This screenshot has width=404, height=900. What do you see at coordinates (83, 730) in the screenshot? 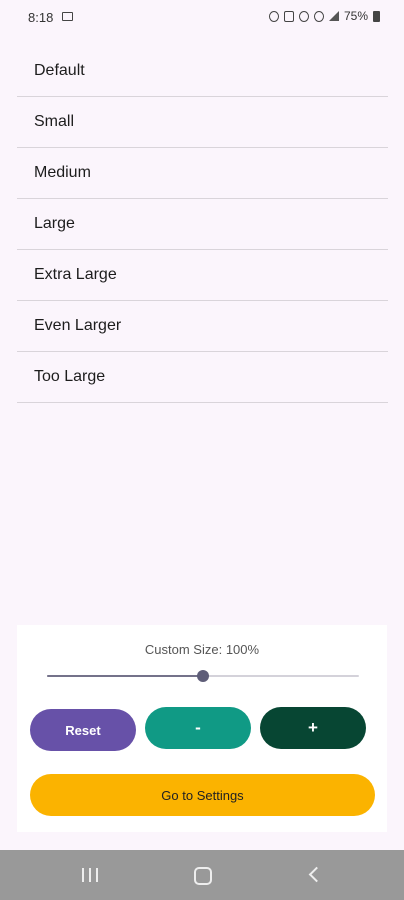
I see `reset-button: Reset` at bounding box center [83, 730].